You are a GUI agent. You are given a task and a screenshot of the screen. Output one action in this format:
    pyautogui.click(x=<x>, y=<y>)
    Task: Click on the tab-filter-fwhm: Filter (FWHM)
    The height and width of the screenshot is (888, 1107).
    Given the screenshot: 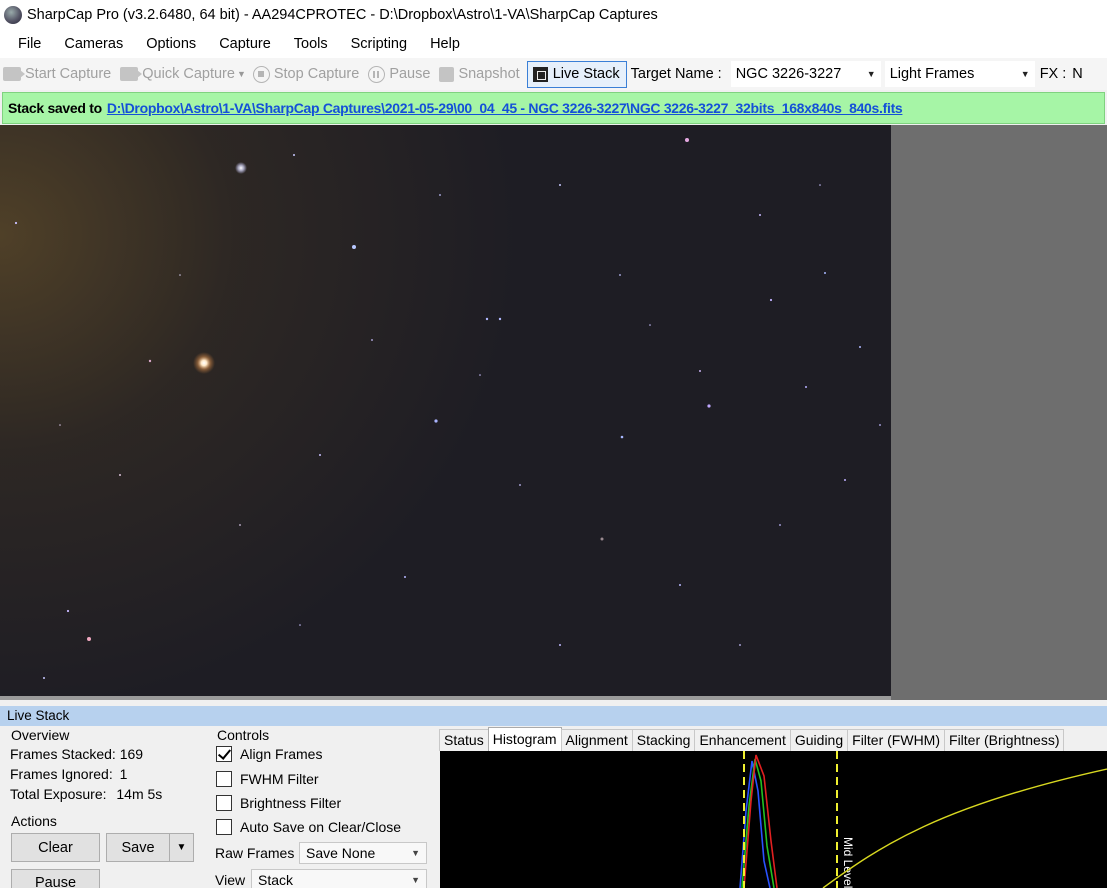 What is the action you would take?
    pyautogui.click(x=896, y=740)
    